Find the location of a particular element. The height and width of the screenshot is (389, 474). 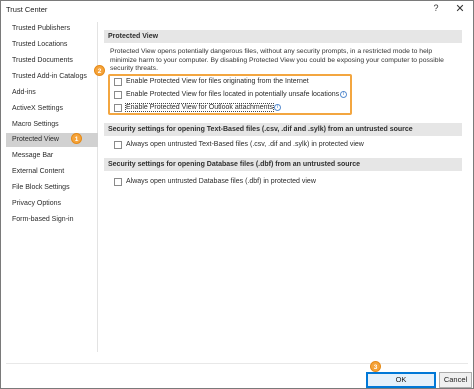

database-files-checkbox is located at coordinates (118, 182).